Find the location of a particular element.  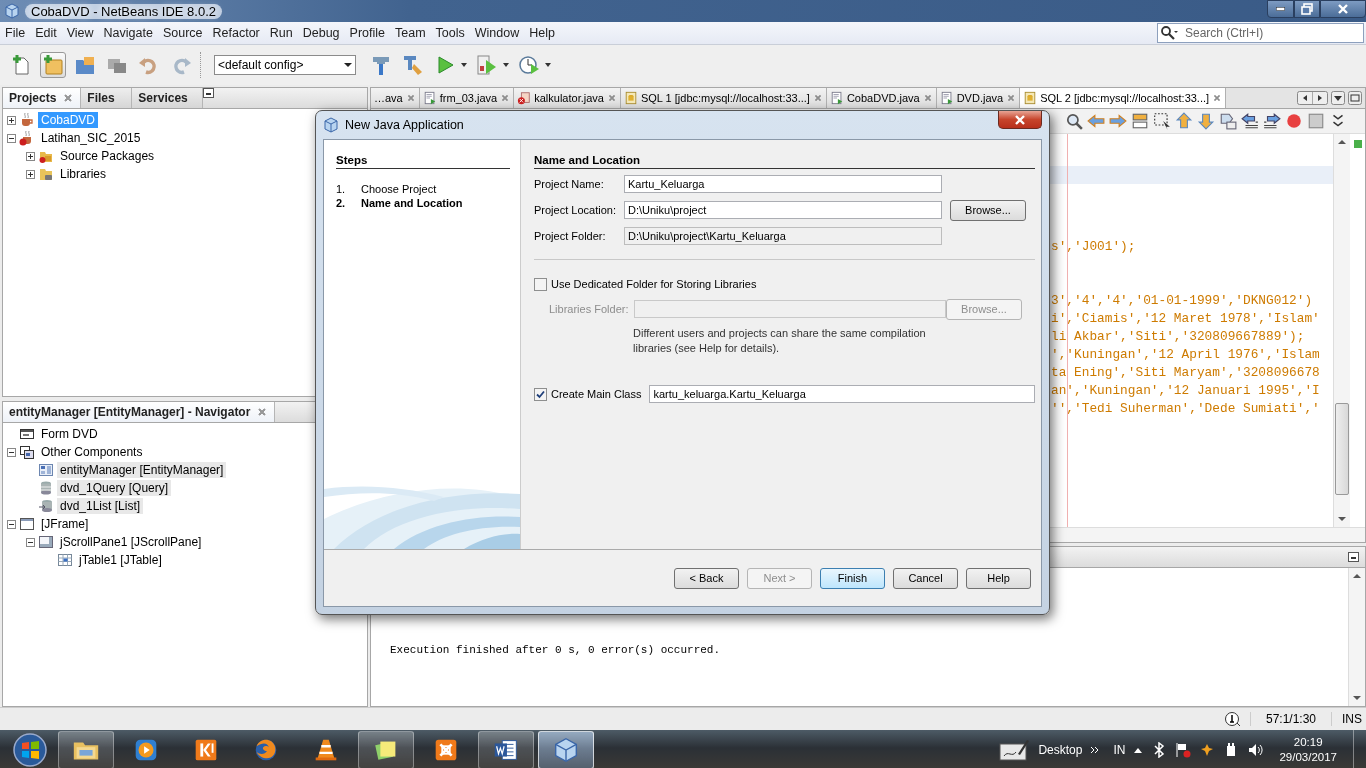

wizard-step: 1. Choose Project is located at coordinates (428, 189).